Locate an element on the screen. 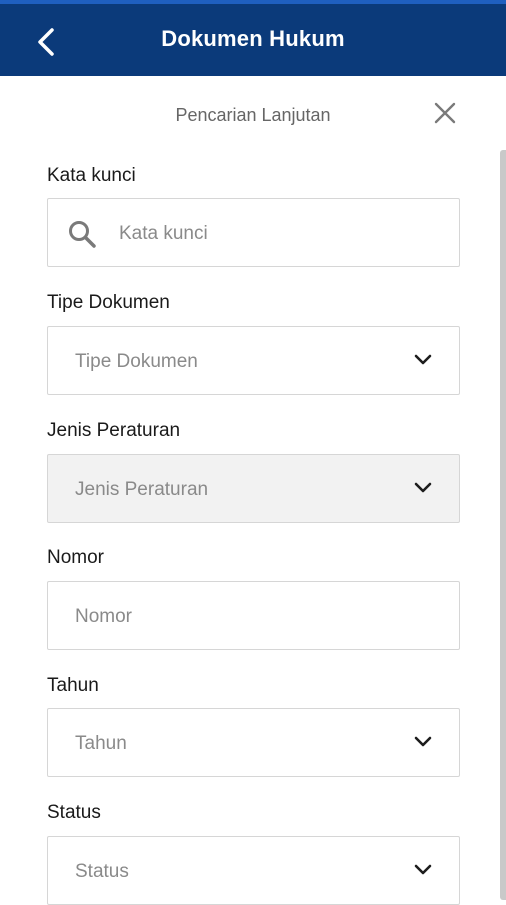  keyword-placeholder: Kata kunci is located at coordinates (163, 233).